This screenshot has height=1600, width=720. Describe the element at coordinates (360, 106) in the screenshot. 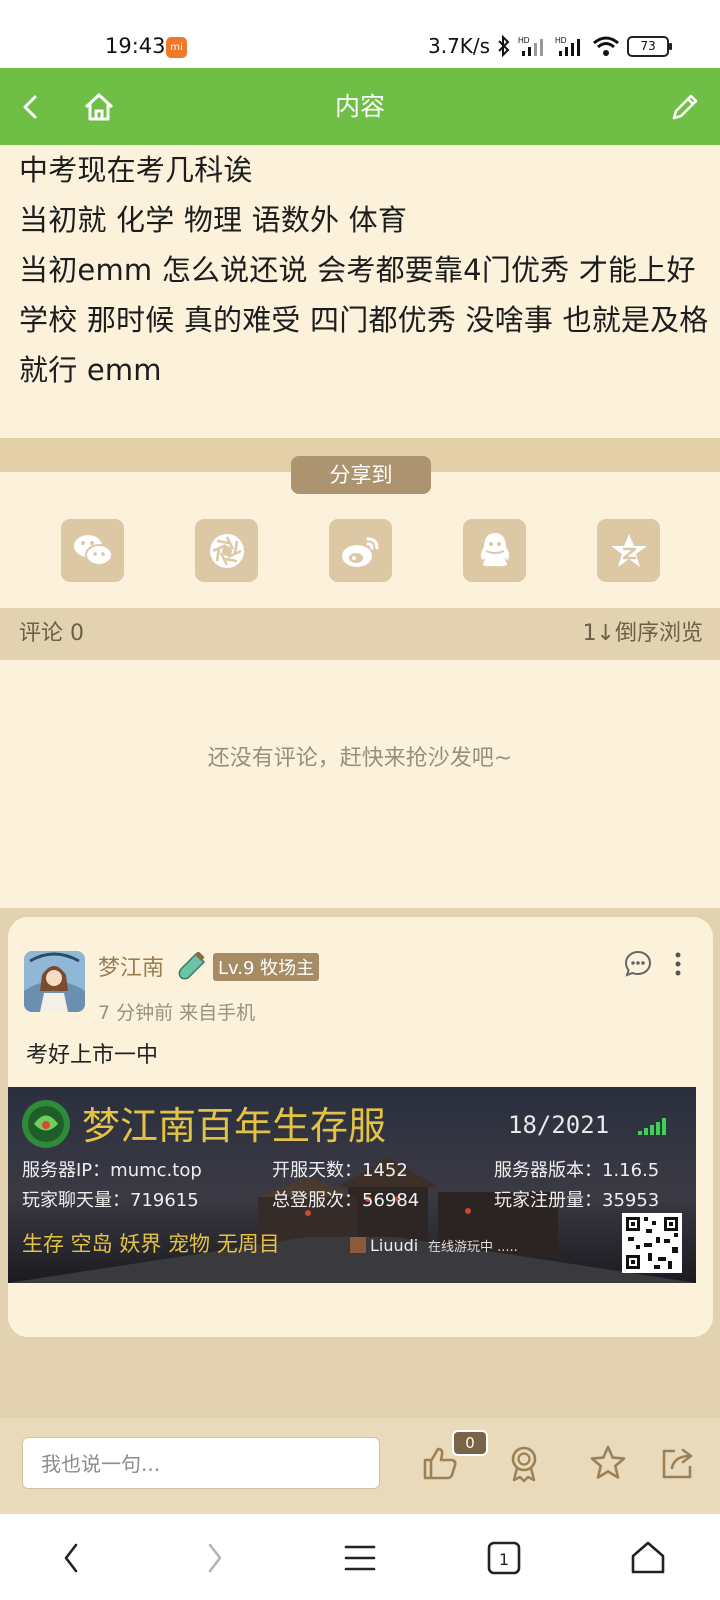

I see `app-bar: 内容` at that location.